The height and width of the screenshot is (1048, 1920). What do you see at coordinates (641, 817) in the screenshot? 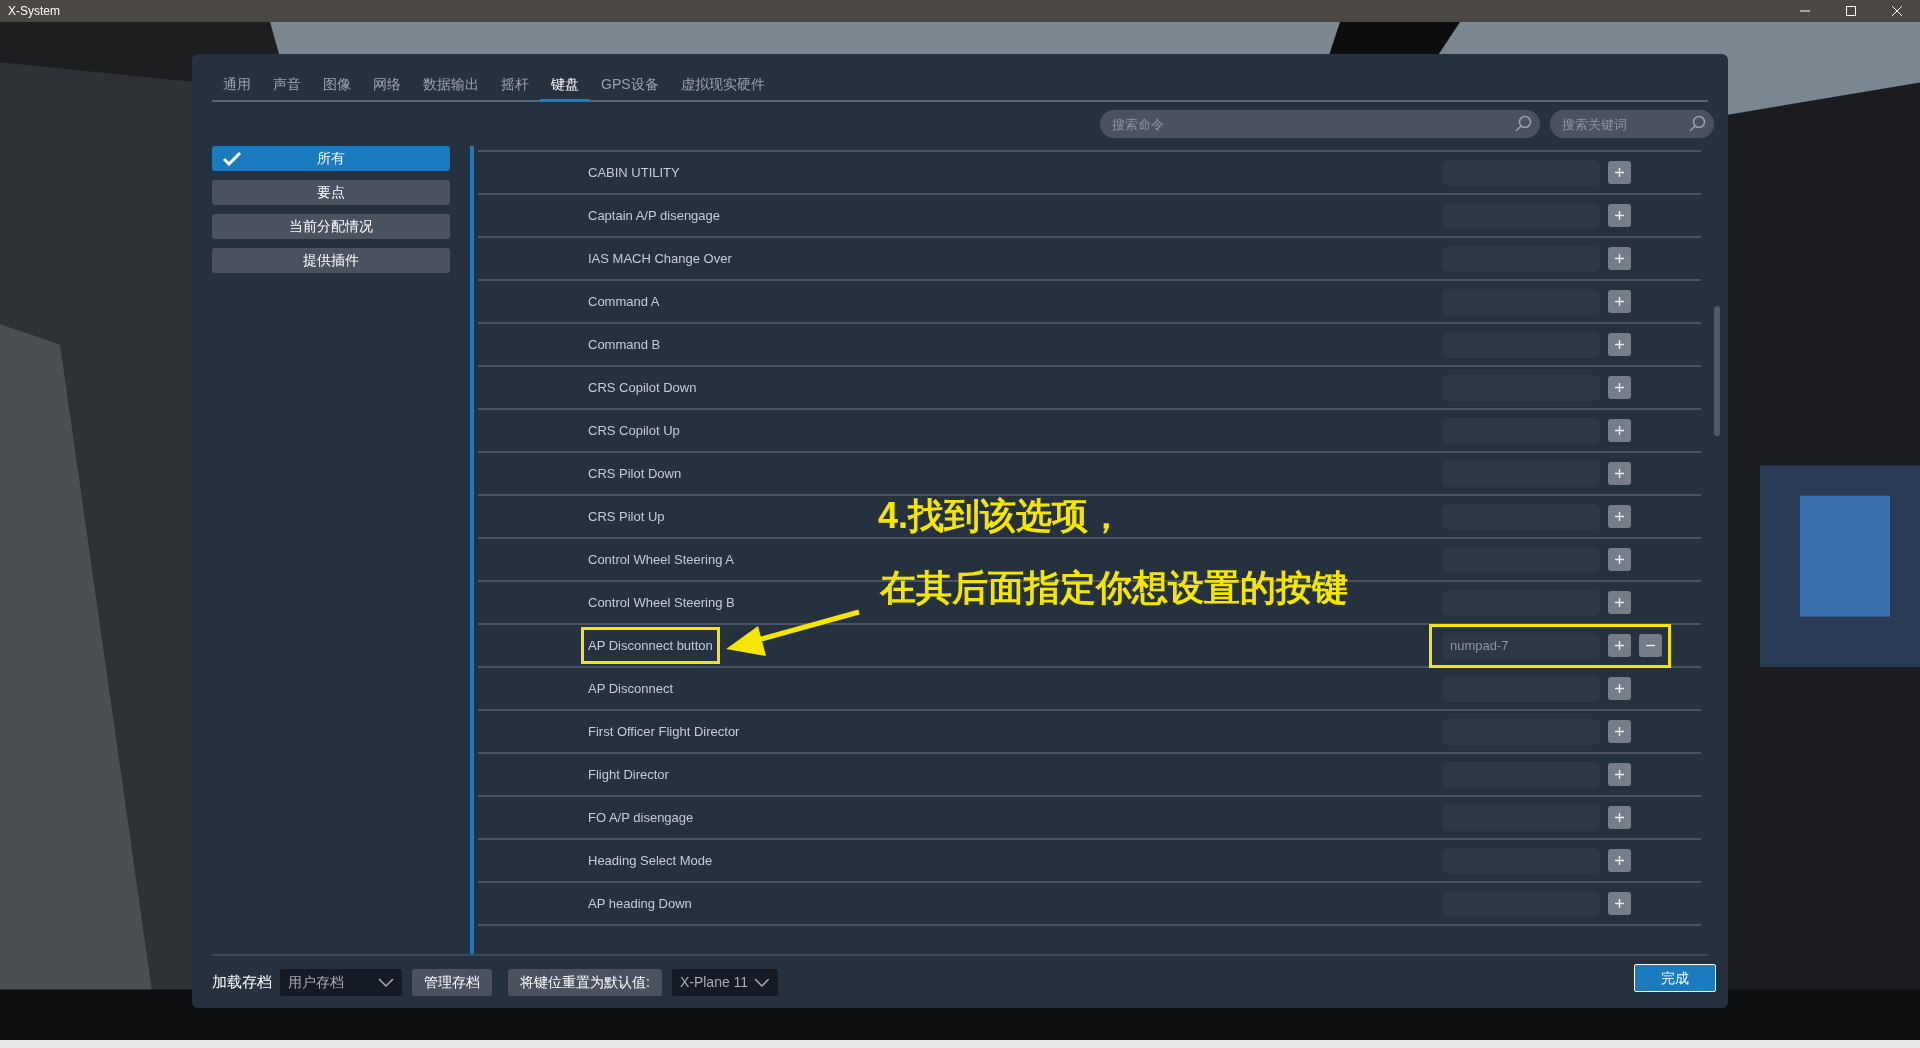
I see `command-name: FO A/P disengage` at bounding box center [641, 817].